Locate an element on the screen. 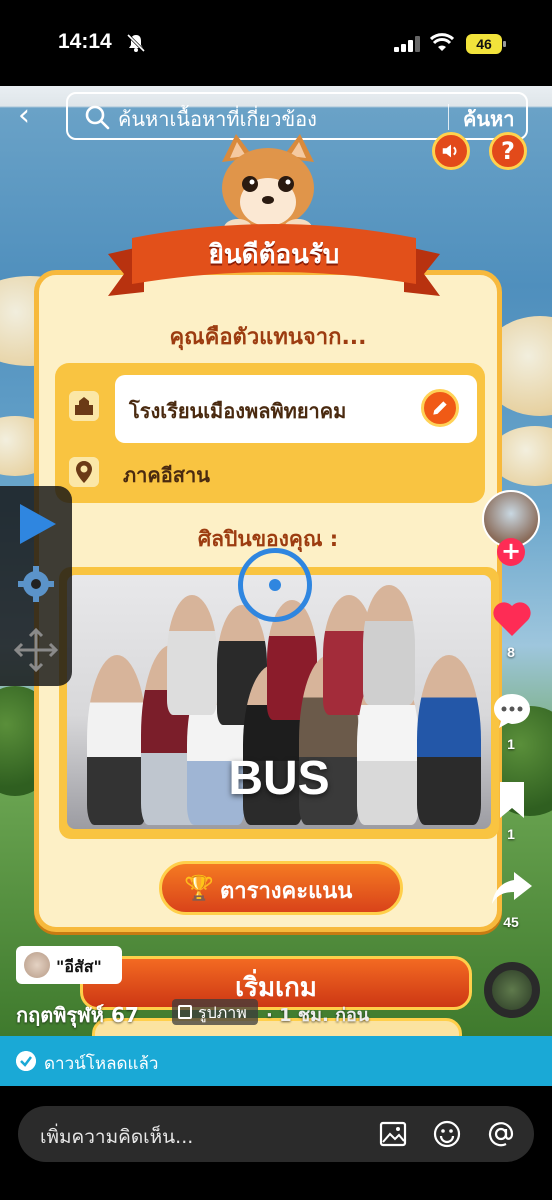 This screenshot has width=552, height=1200. school-name: โรงเรียนเมืองพลพิทยาคม is located at coordinates (238, 411).